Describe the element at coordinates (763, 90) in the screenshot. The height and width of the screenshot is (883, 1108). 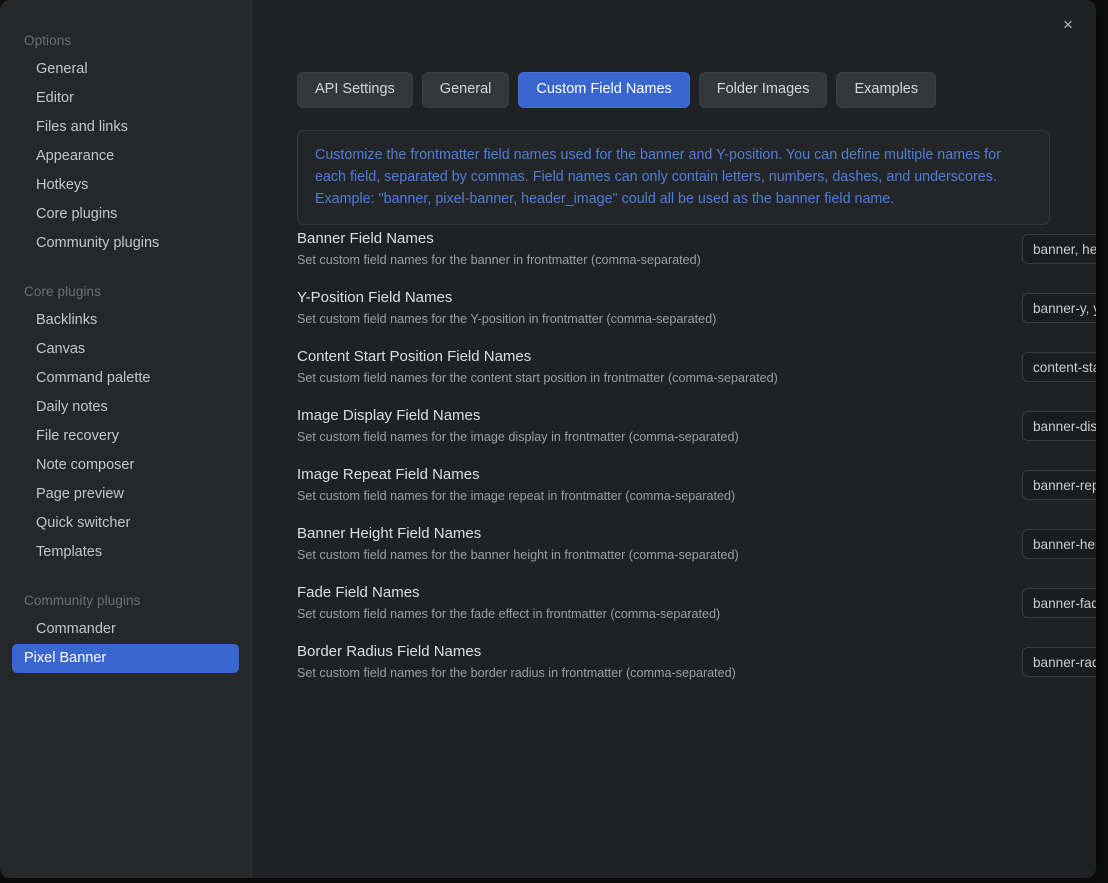
I see `tab-folder-images: Folder Images` at that location.